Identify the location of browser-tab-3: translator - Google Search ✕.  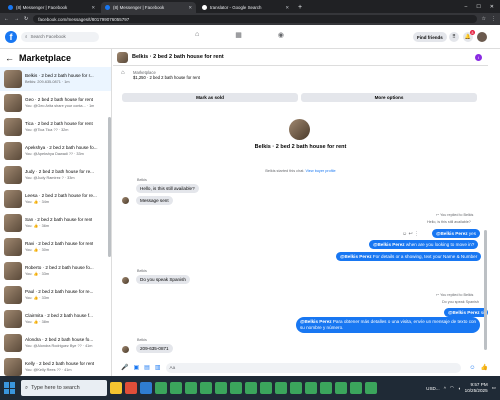
(245, 7).